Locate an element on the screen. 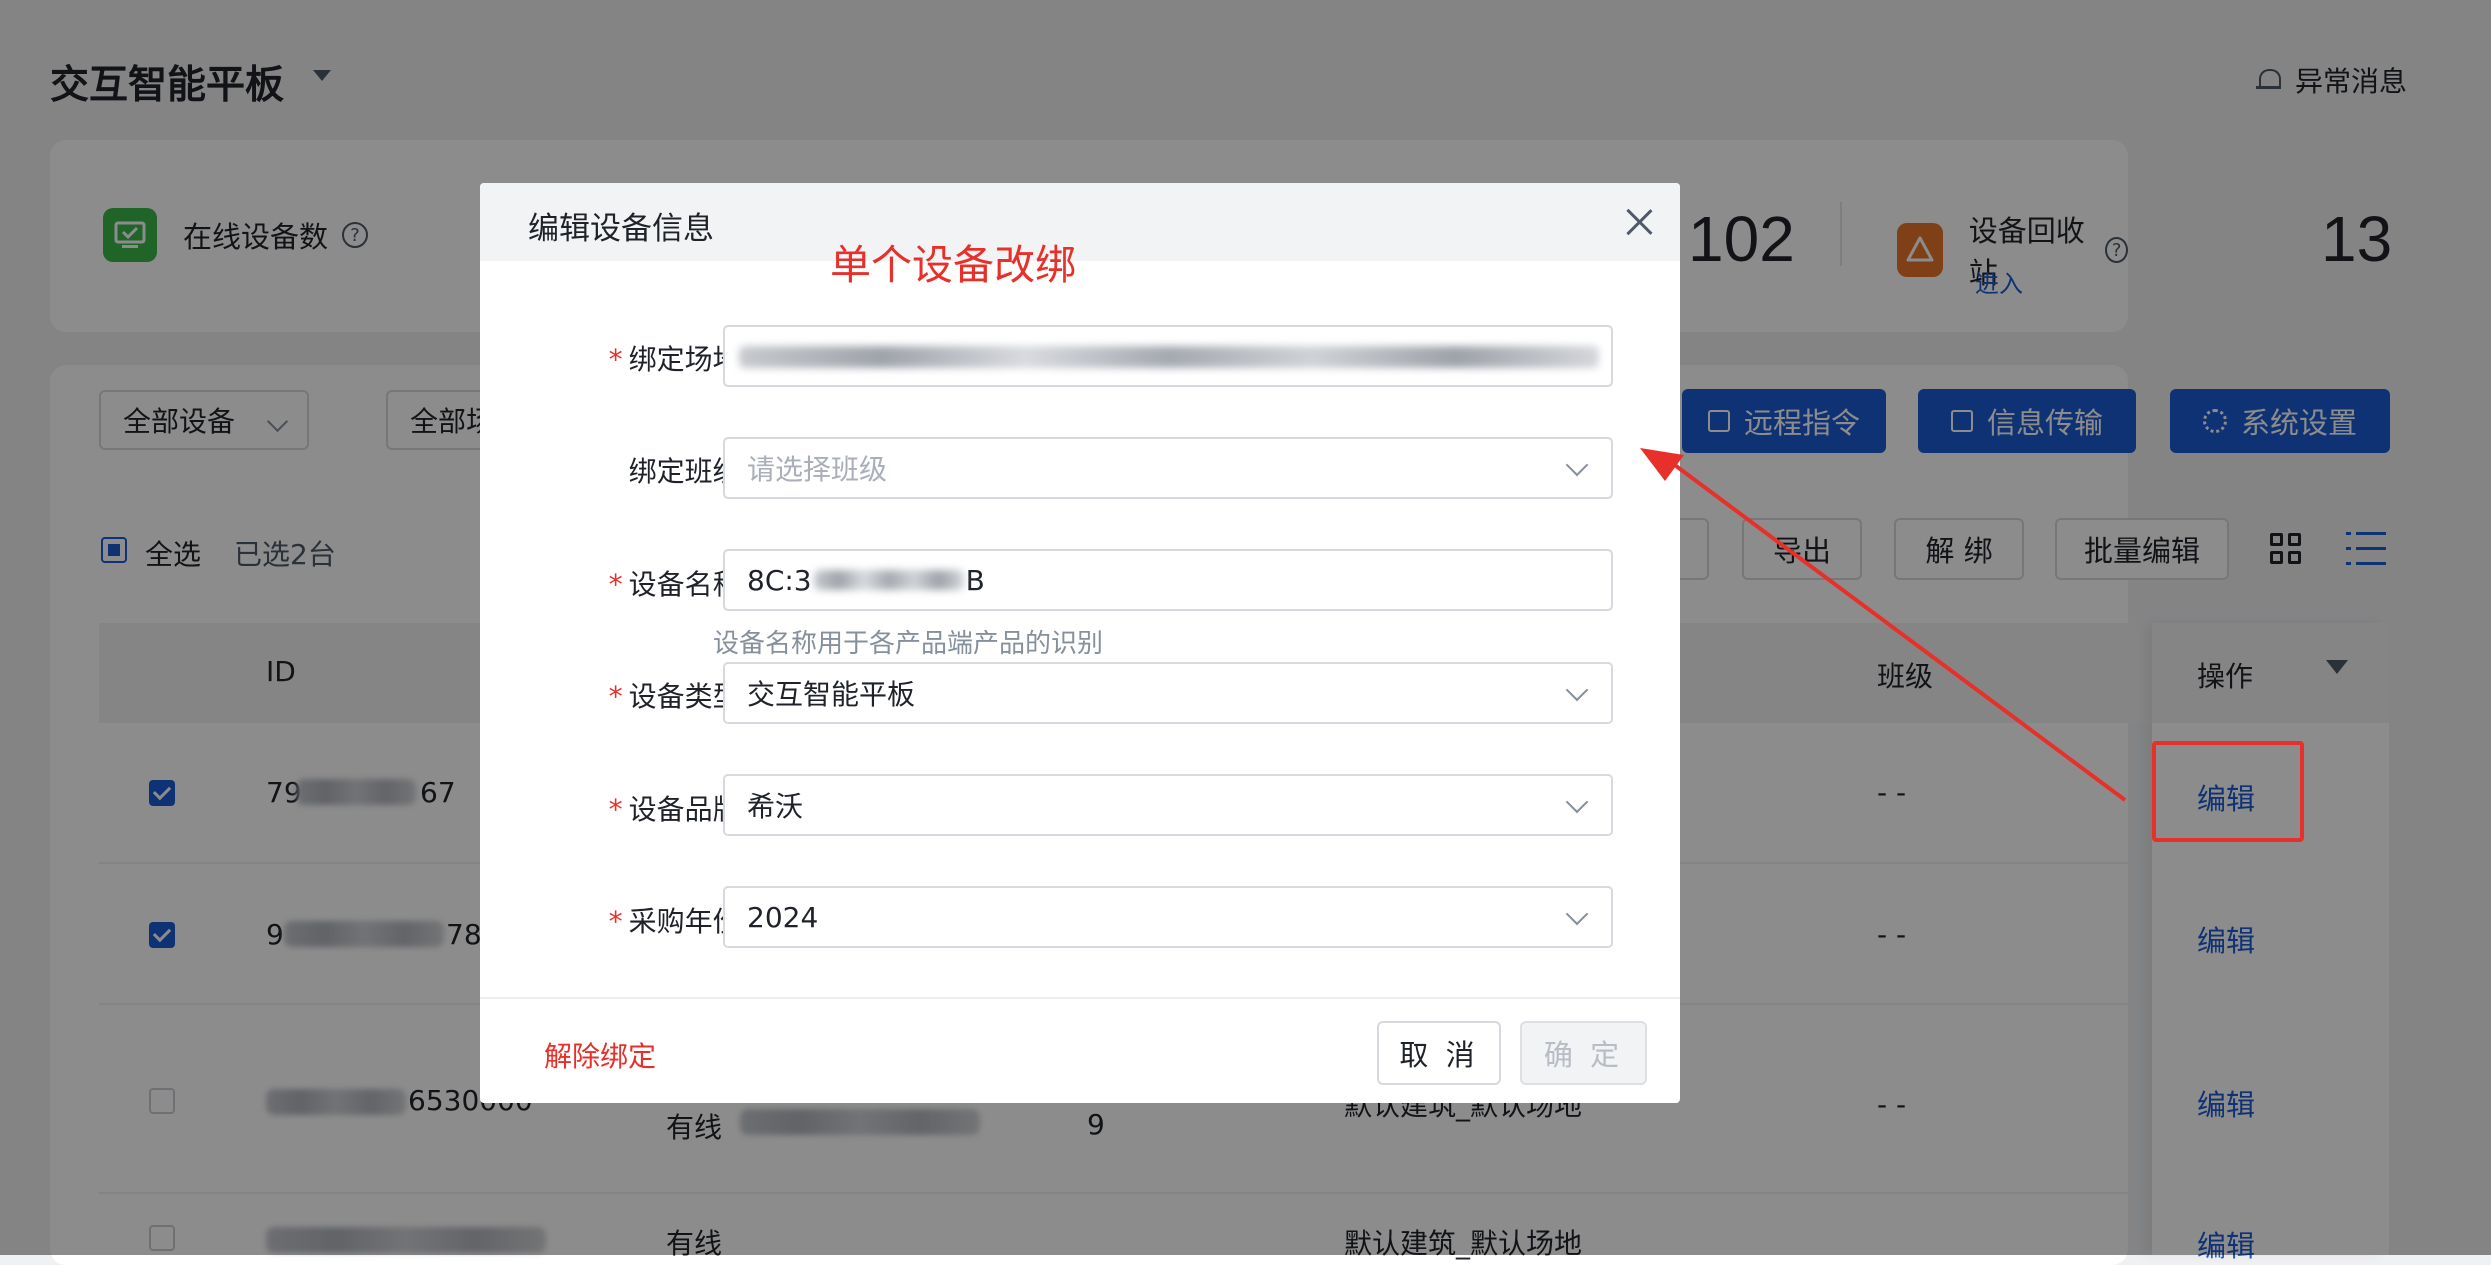 This screenshot has height=1265, width=2491. annotation-arrow is located at coordinates (1883, 625).